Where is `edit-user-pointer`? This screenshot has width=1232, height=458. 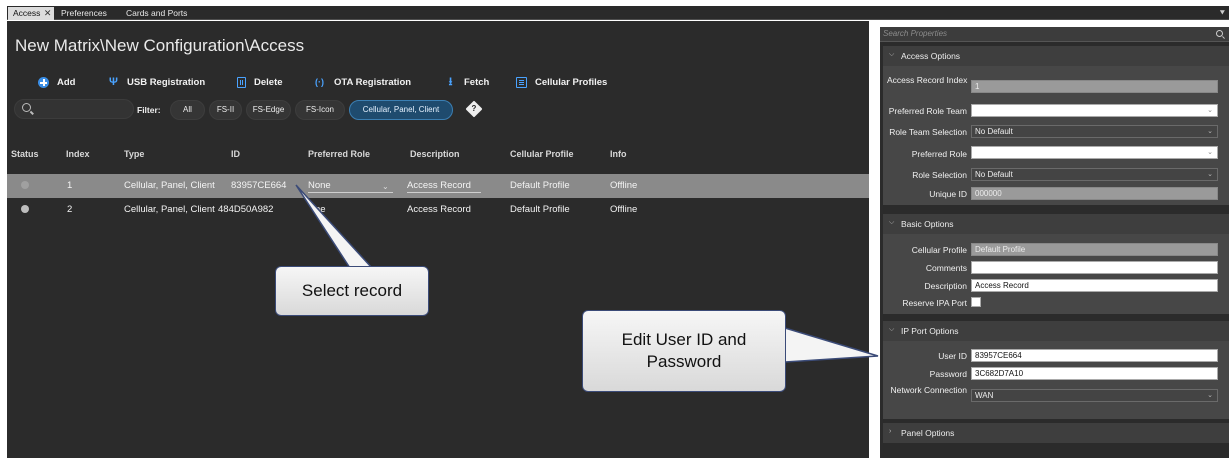
edit-user-pointer is located at coordinates (831, 344).